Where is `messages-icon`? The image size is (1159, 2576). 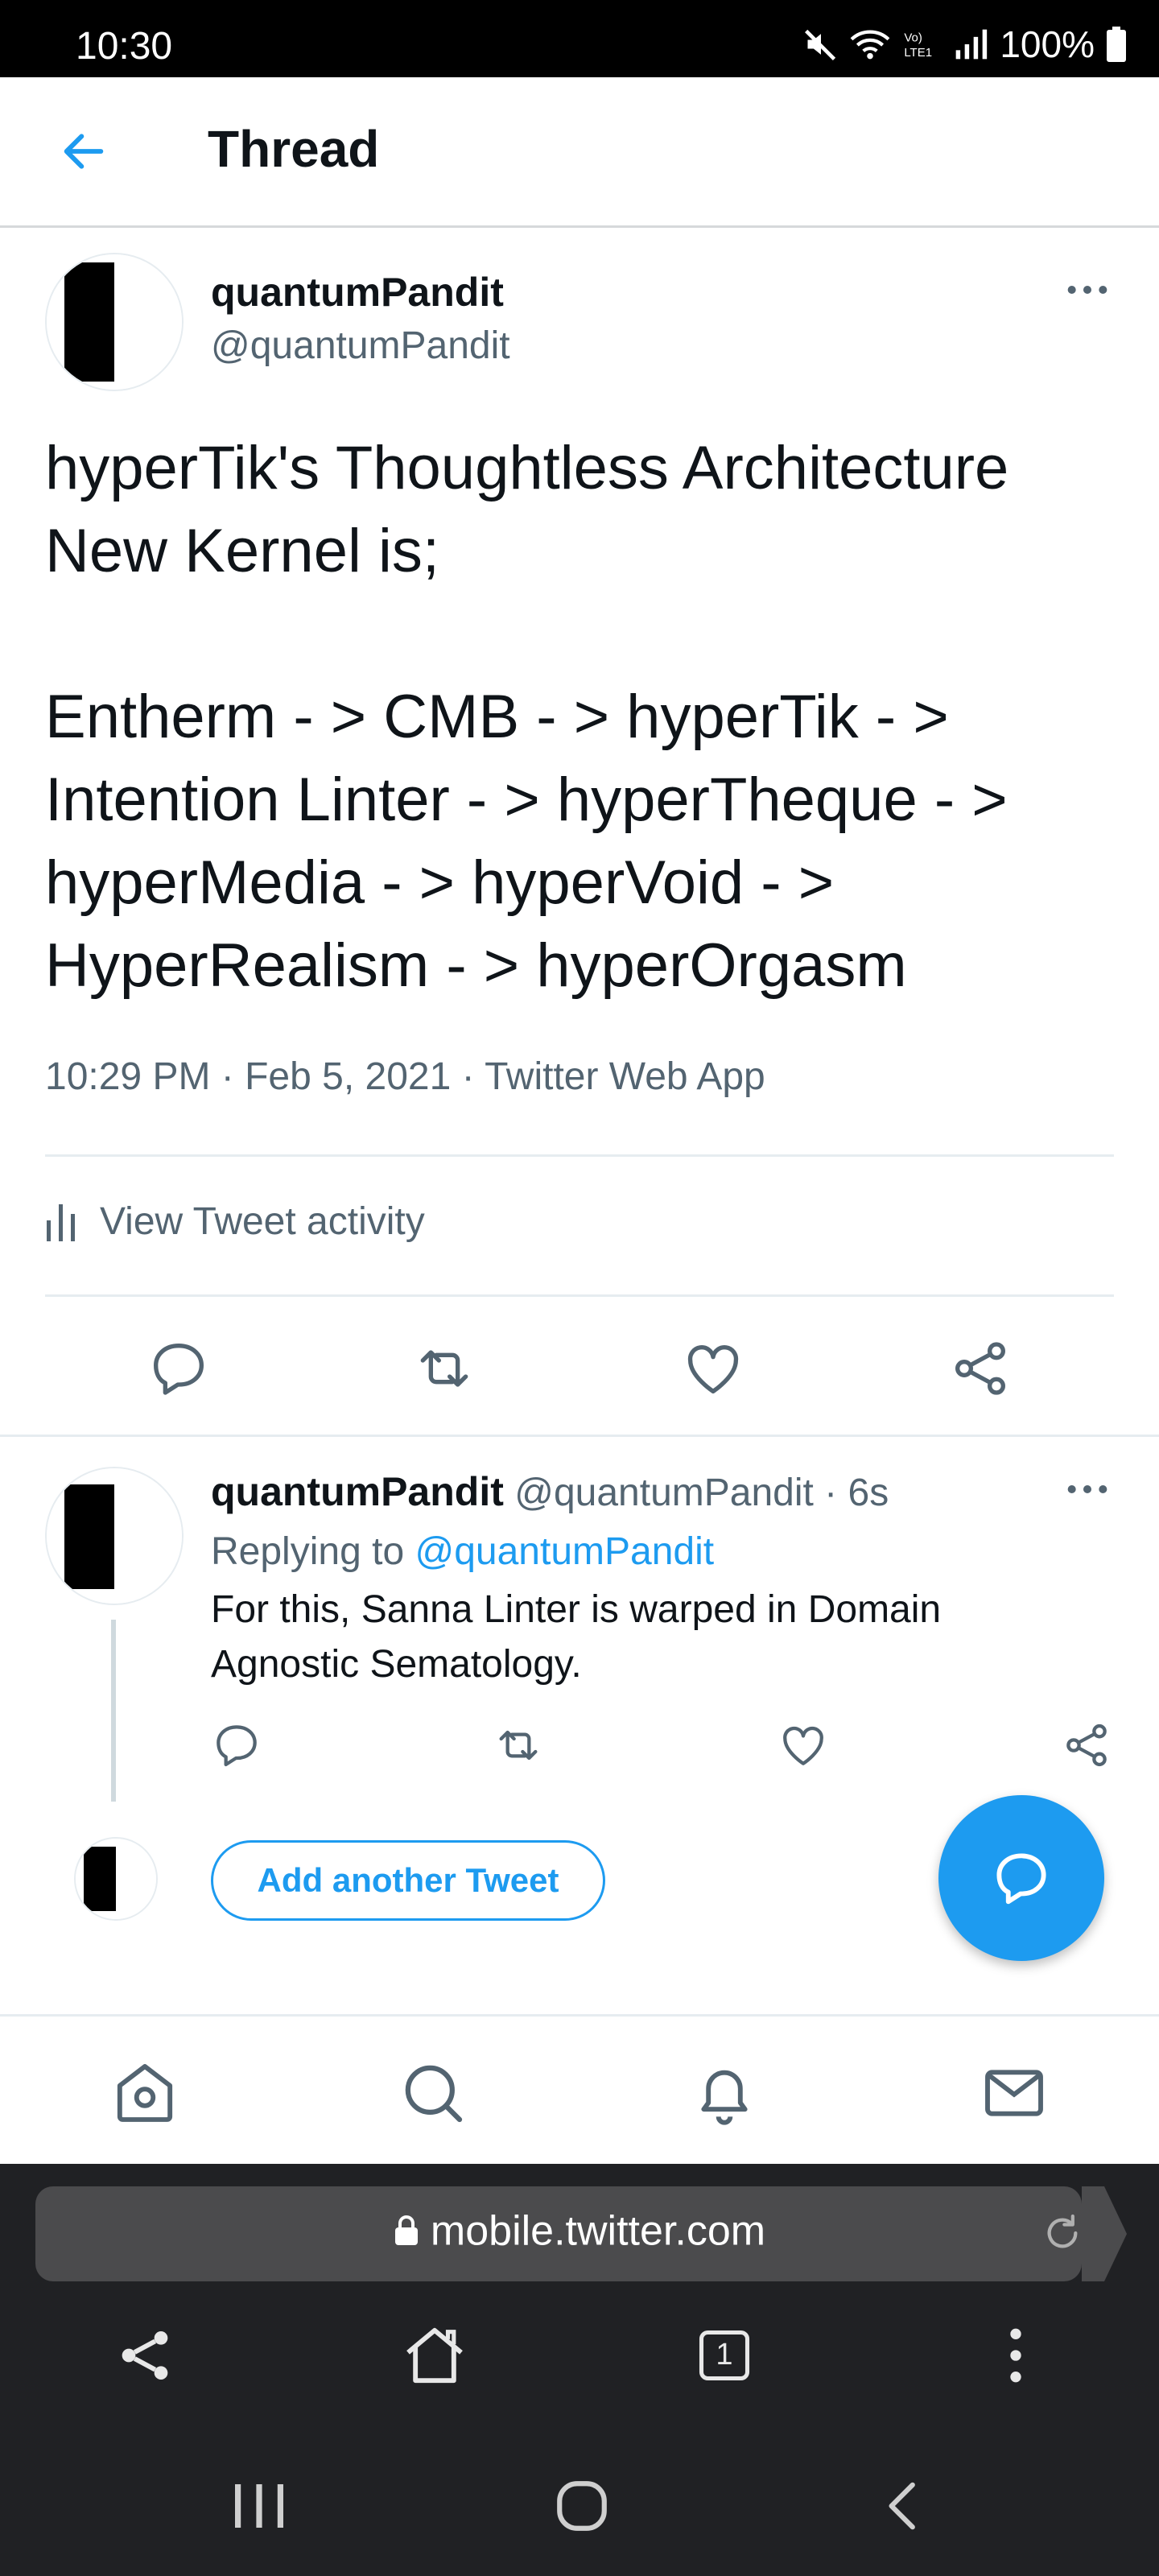 messages-icon is located at coordinates (1014, 2093).